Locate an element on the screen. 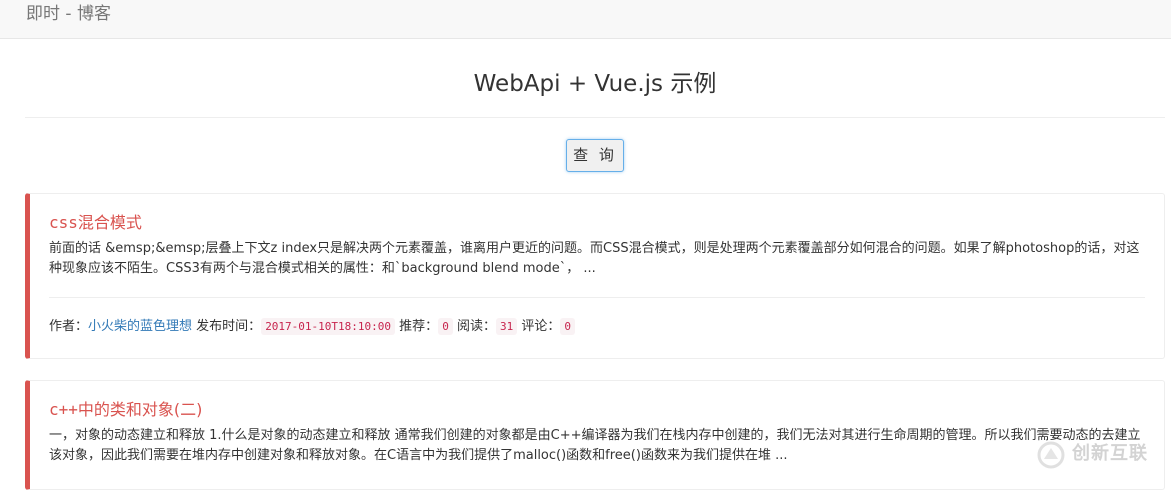 The height and width of the screenshot is (490, 1171). recommend-label: 推荐： is located at coordinates (419, 326).